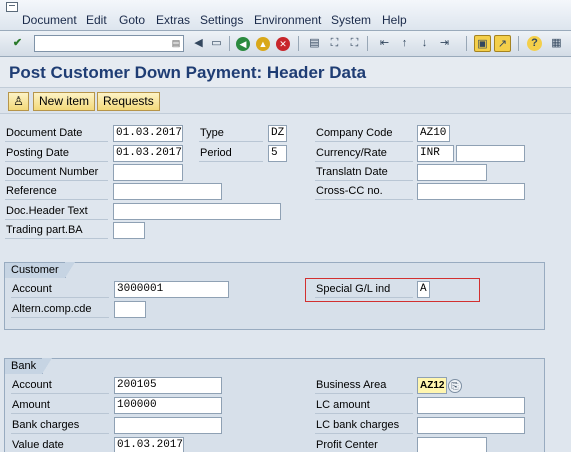 This screenshot has height=452, width=571. What do you see at coordinates (404, 43) in the screenshot?
I see `previous-page-icon: ↑` at bounding box center [404, 43].